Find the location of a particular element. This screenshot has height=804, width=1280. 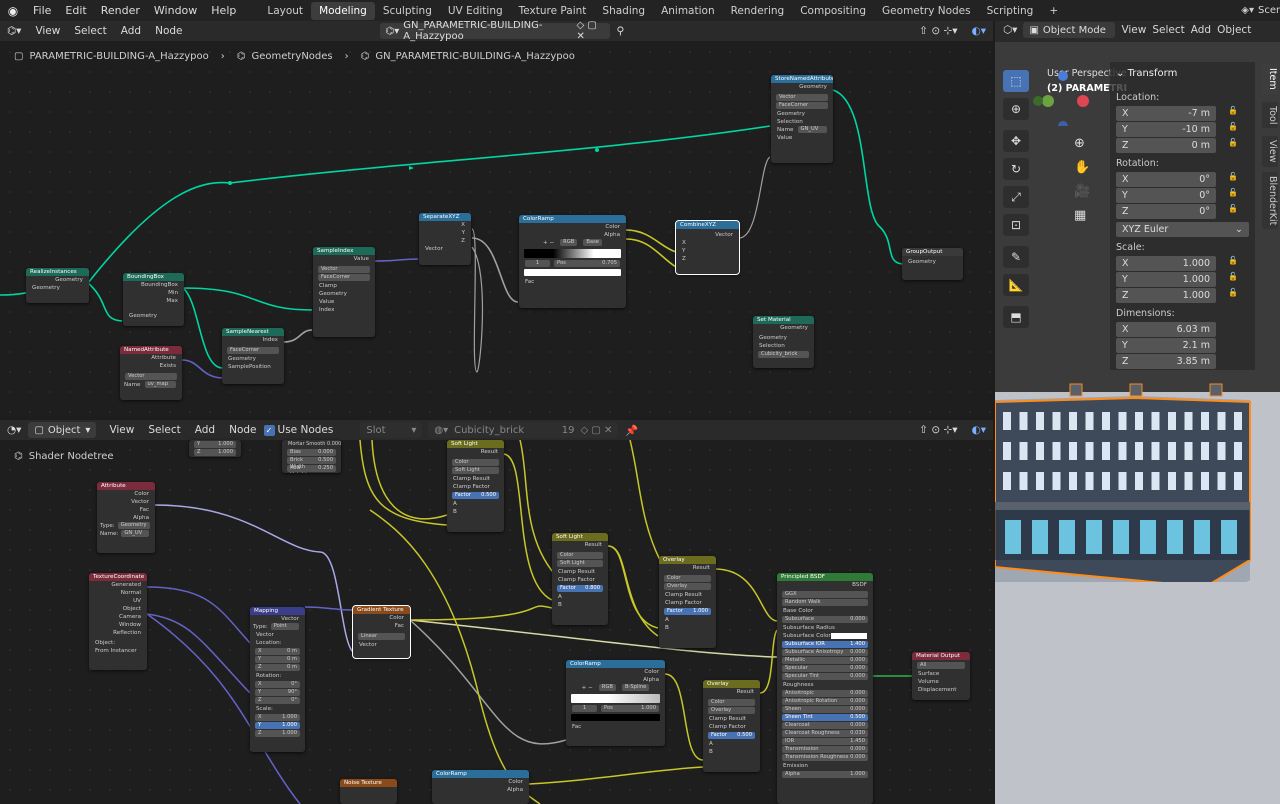

stop-position-field: Pos 1.000 is located at coordinates (630, 708).